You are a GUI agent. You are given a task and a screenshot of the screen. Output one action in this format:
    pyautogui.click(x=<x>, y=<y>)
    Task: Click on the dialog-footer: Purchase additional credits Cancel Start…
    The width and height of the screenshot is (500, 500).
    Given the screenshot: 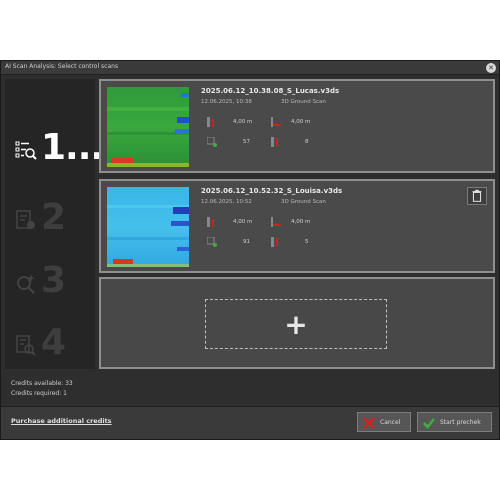 What is the action you would take?
    pyautogui.click(x=250, y=422)
    